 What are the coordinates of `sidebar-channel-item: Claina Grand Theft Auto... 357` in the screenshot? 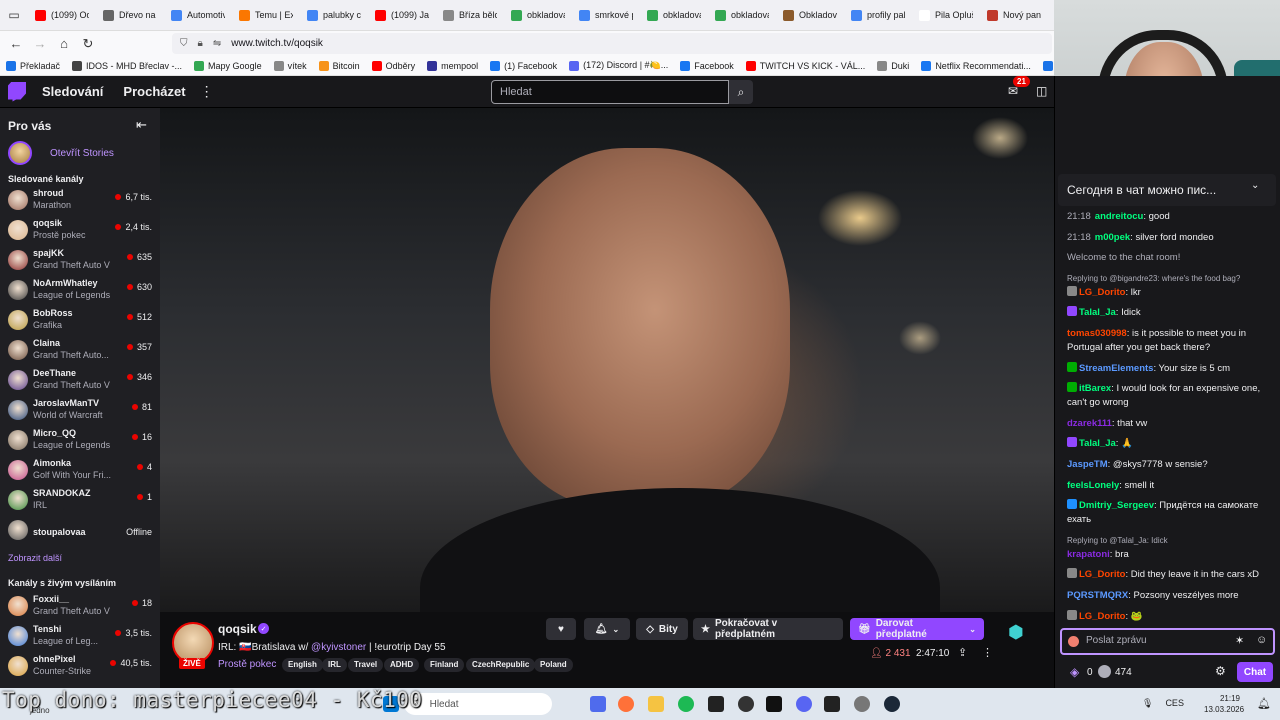 It's located at (81, 351).